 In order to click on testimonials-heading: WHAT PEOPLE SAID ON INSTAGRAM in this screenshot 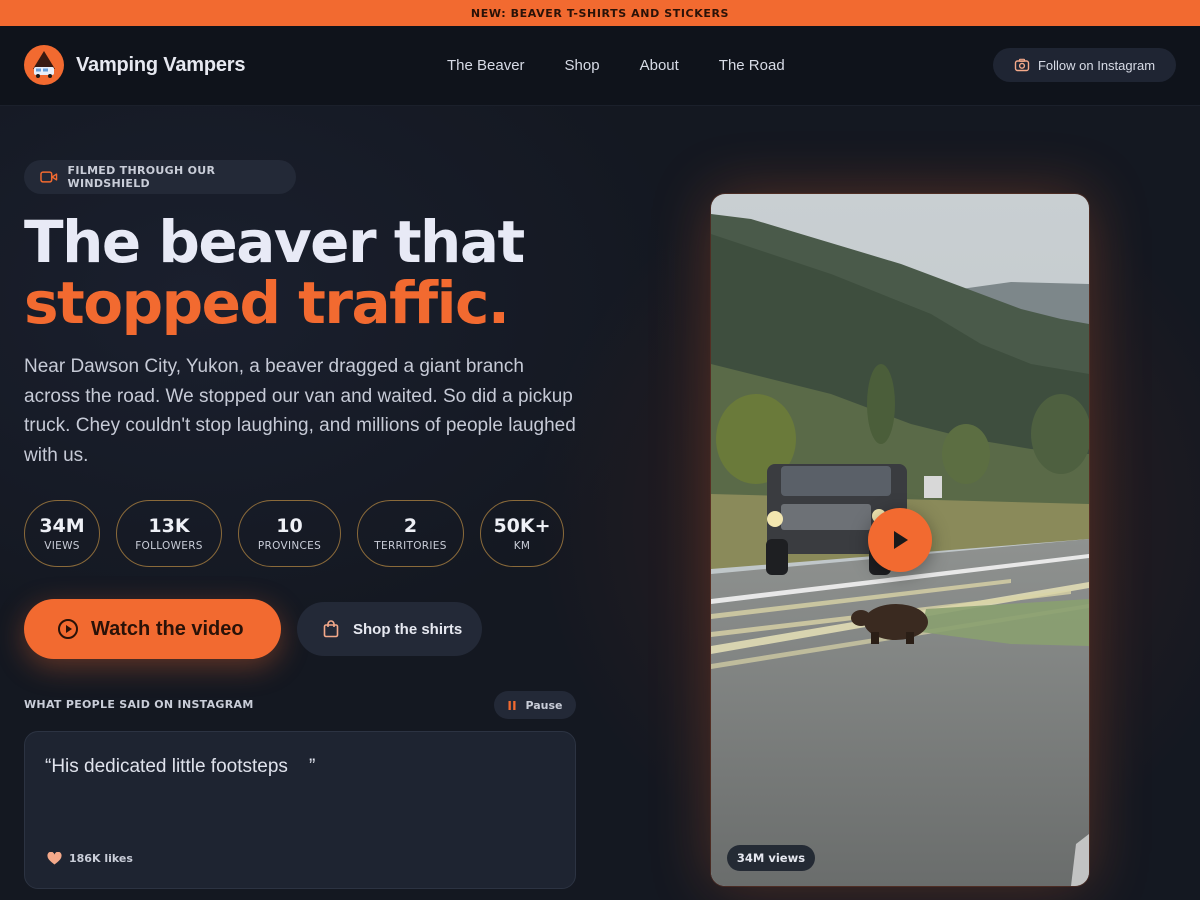, I will do `click(139, 704)`.